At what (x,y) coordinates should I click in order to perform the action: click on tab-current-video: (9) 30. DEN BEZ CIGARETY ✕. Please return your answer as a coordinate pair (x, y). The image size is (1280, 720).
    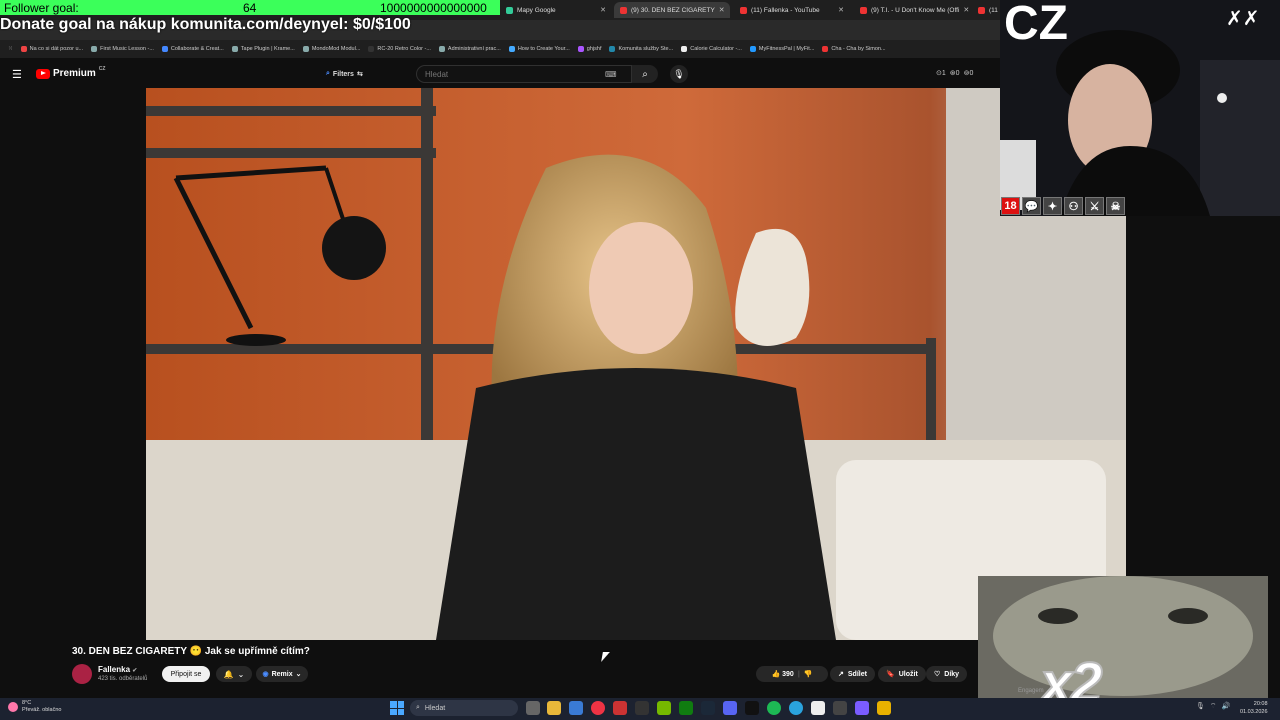
    Looking at the image, I should click on (672, 10).